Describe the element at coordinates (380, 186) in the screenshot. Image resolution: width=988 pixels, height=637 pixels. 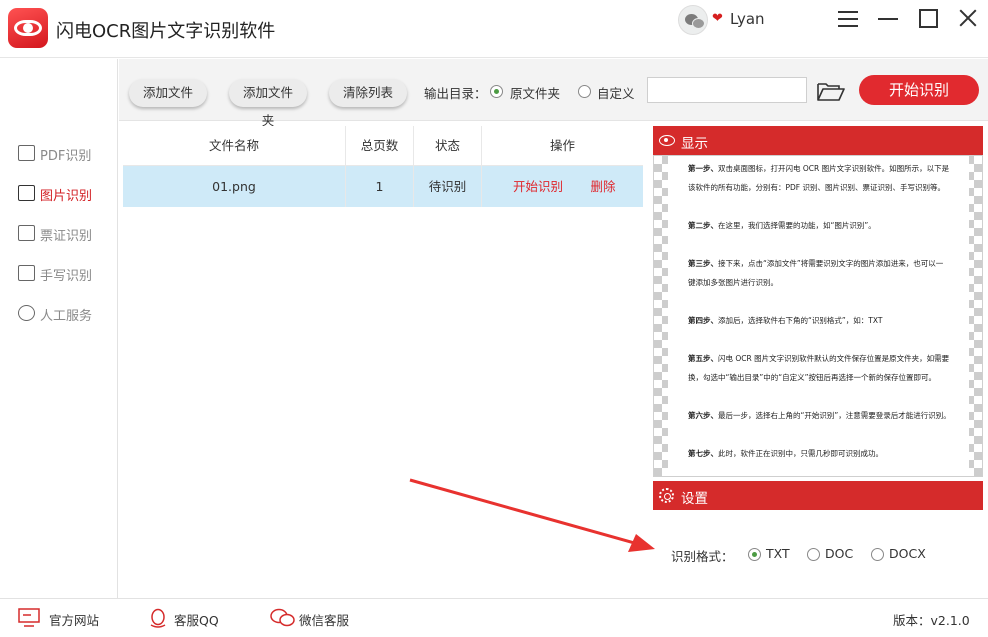
I see `page-count-cell: 1` at that location.